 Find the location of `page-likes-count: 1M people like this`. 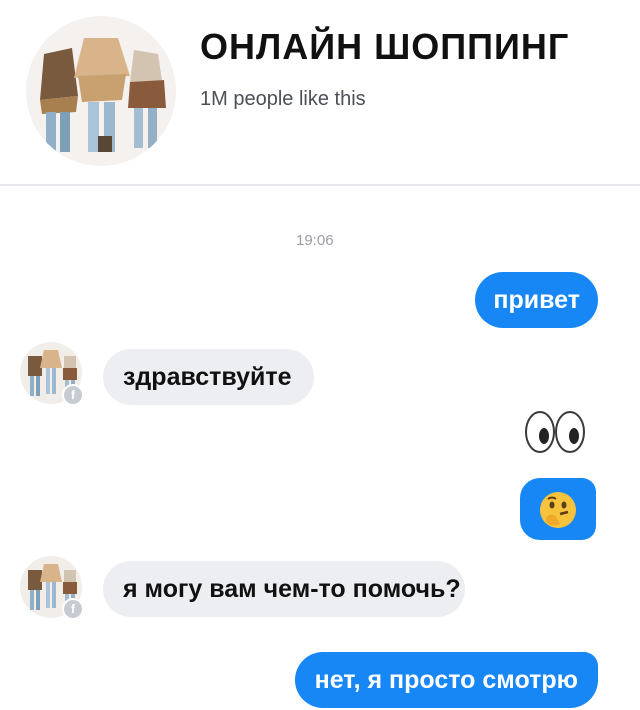

page-likes-count: 1M people like this is located at coordinates (283, 99).